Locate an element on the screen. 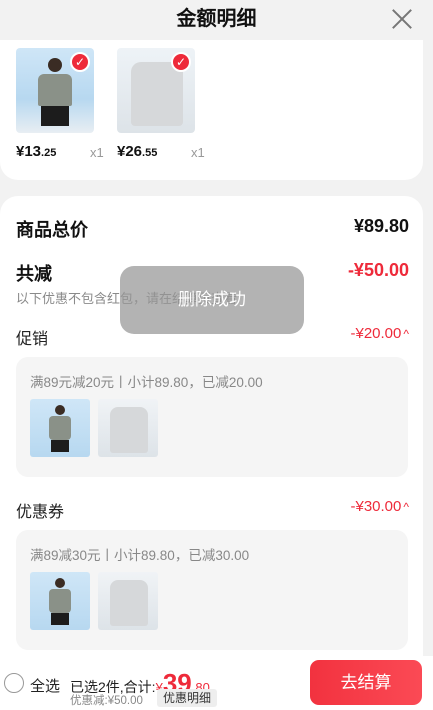 This screenshot has height=710, width=433. checkout-bar: 全选 已选2件,合计:¥39.80 优惠减:¥50.00 优惠明细 去结算 is located at coordinates (216, 683).